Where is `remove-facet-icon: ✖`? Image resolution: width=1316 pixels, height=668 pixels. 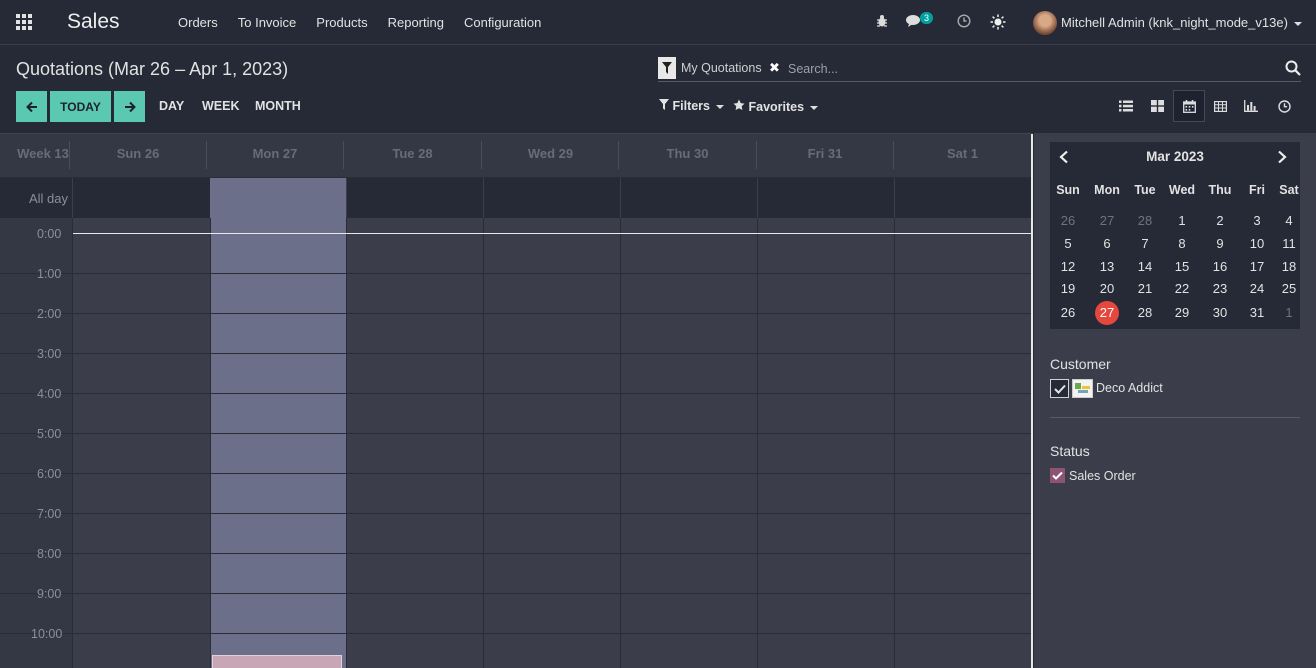 remove-facet-icon: ✖ is located at coordinates (774, 68).